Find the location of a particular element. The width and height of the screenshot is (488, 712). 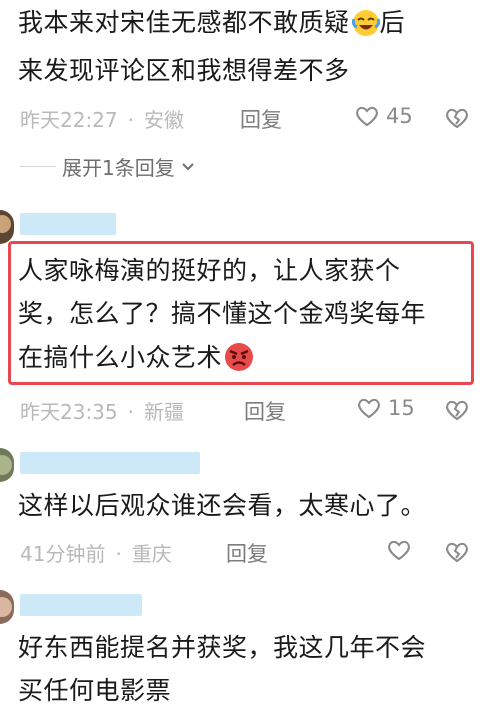

comment-1-meta: 昨天22:27 · 安徽 is located at coordinates (102, 118).